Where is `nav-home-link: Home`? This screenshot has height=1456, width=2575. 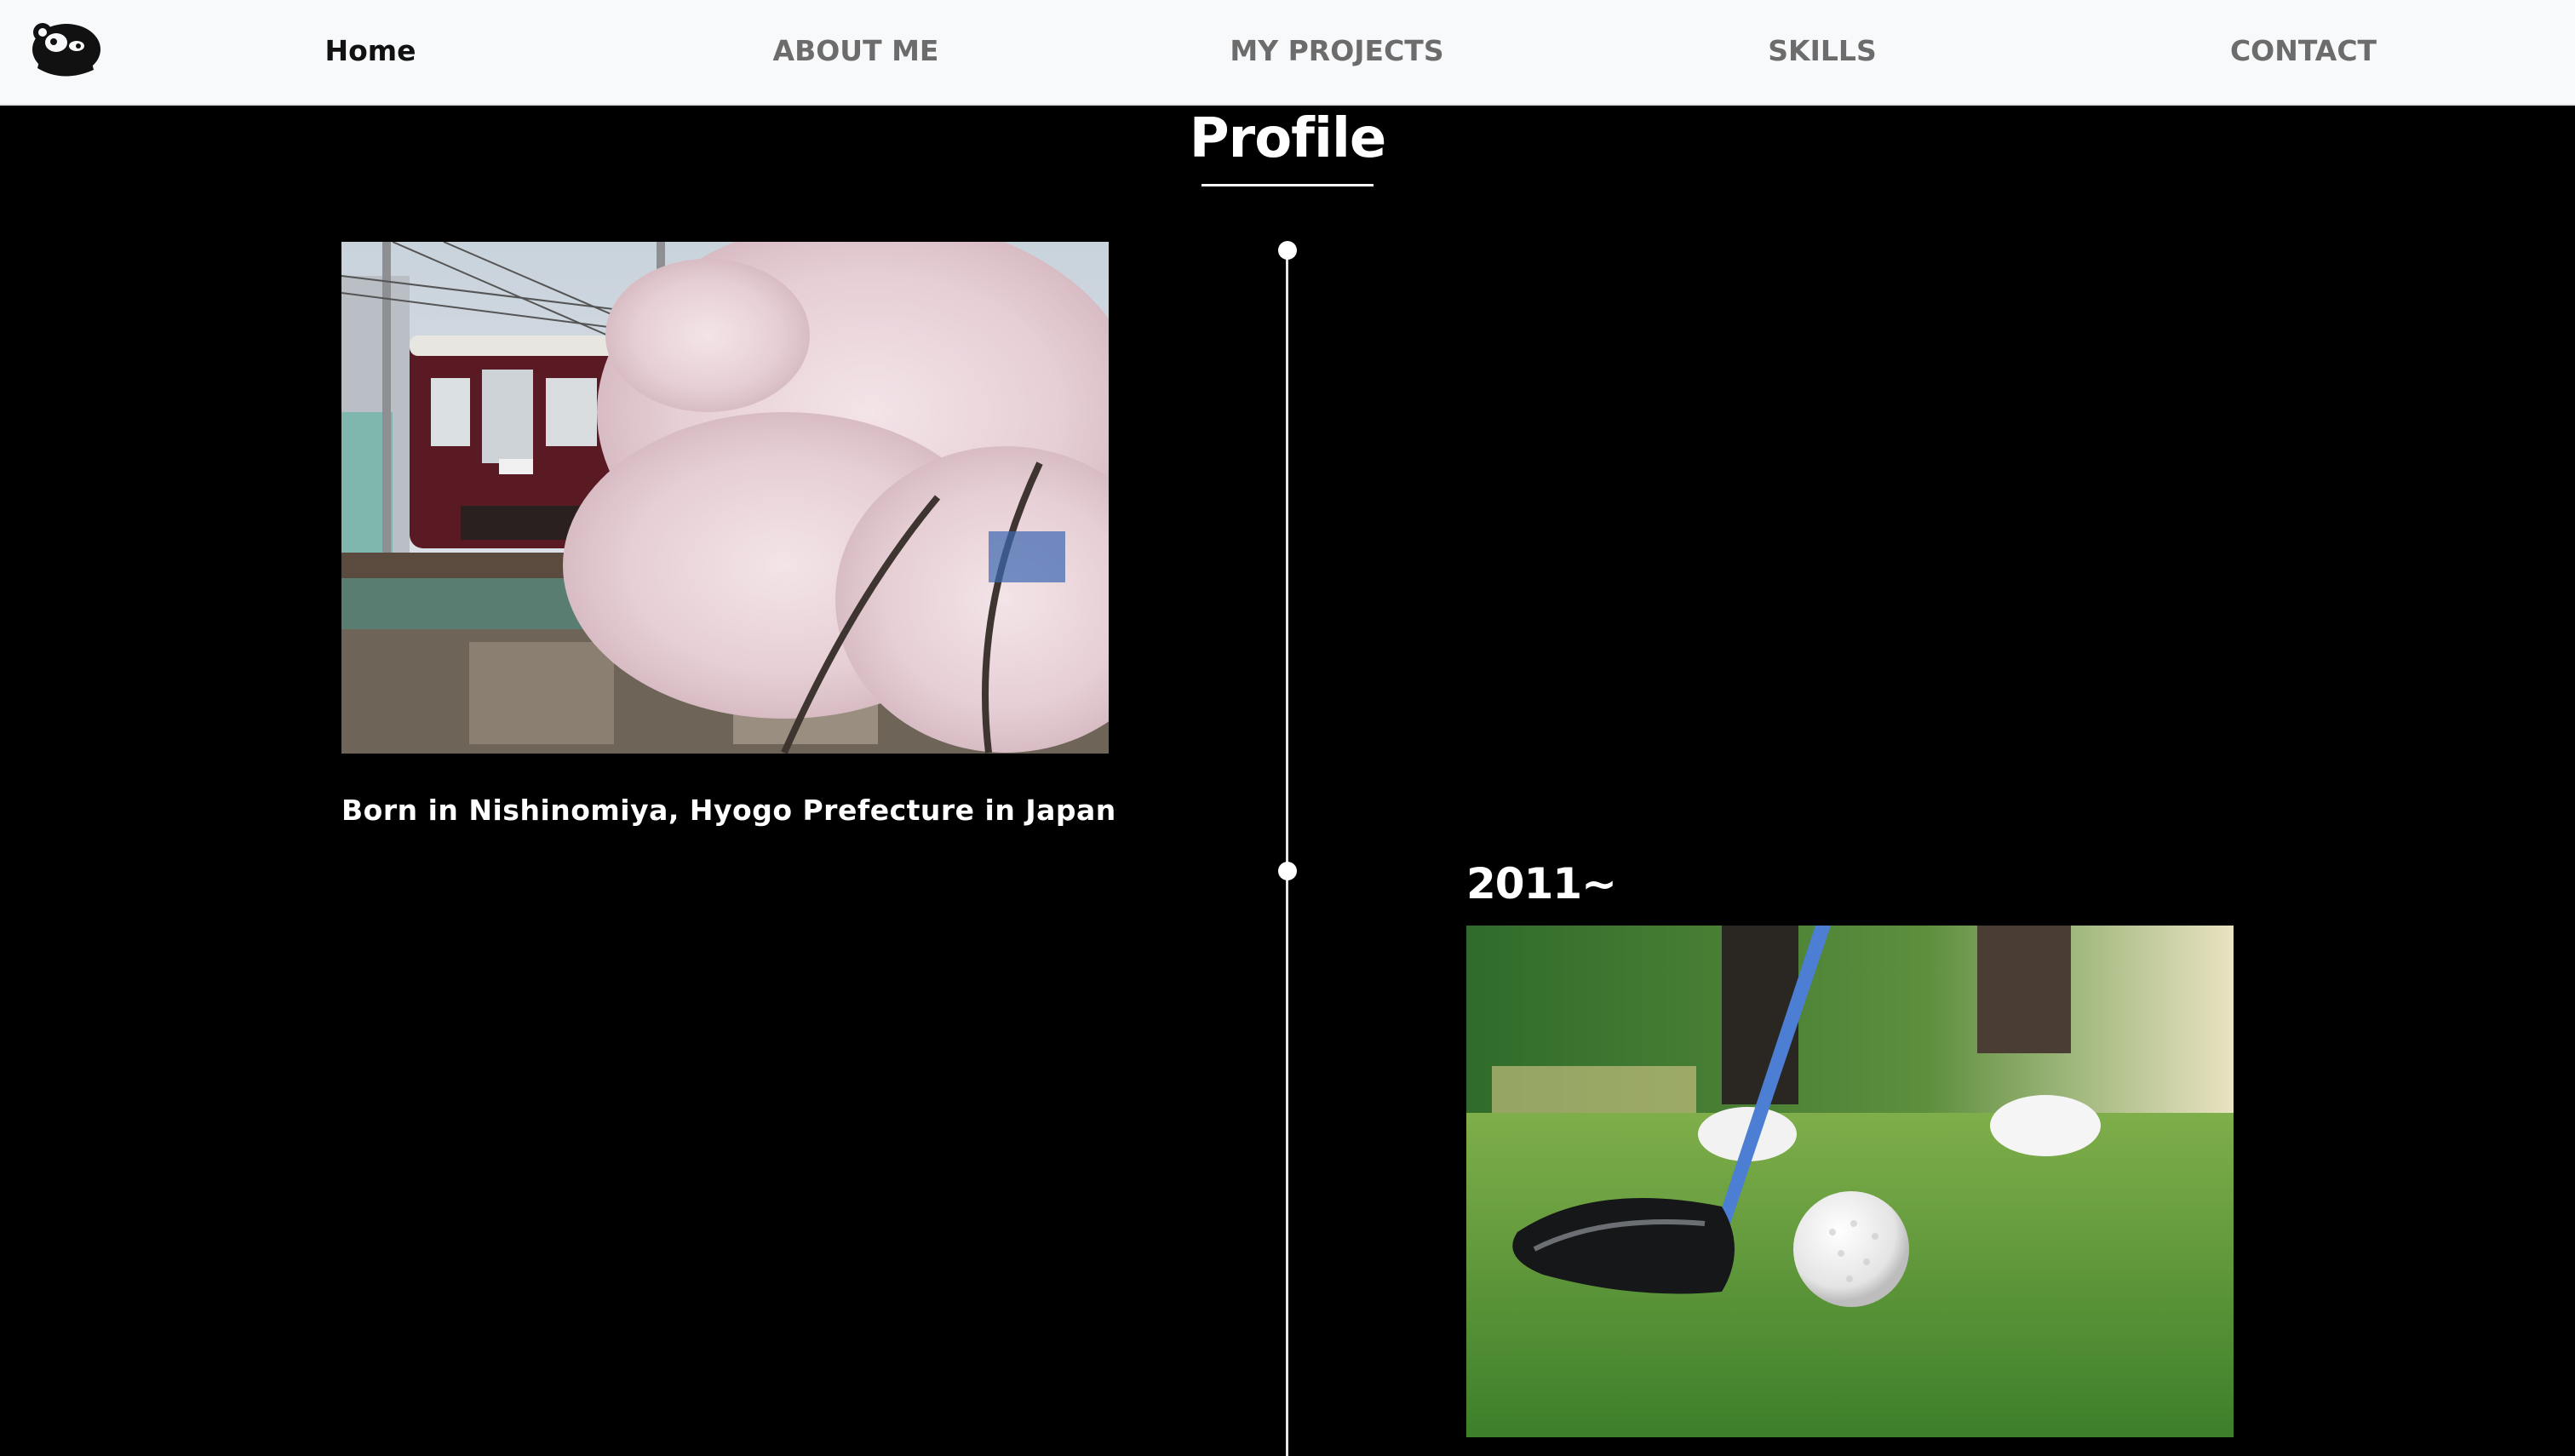 nav-home-link: Home is located at coordinates (370, 50).